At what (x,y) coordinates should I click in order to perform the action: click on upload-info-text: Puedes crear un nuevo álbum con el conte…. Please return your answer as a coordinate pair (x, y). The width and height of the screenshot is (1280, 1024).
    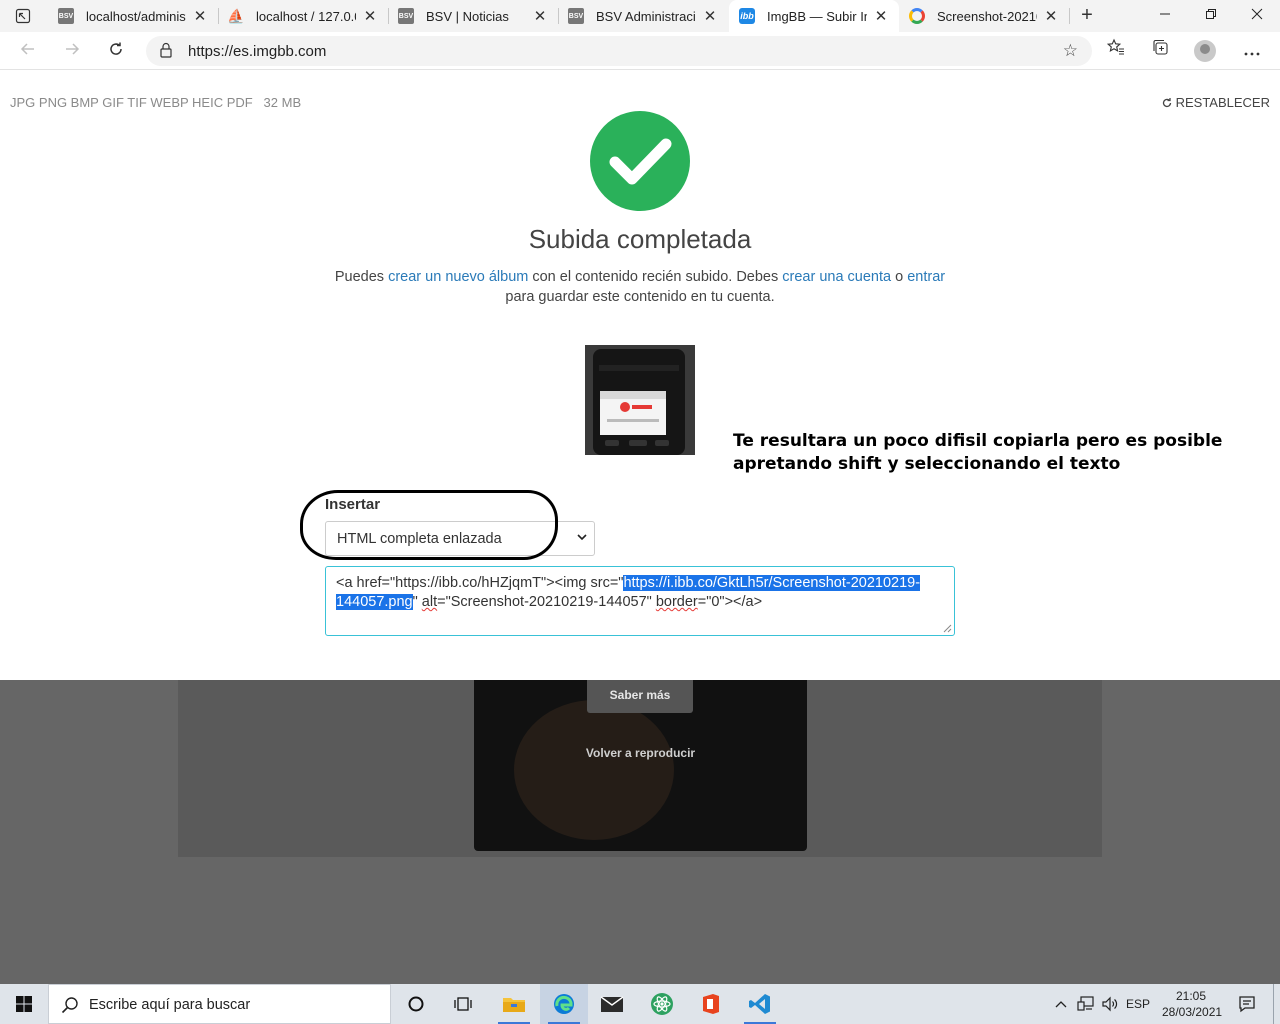
    Looking at the image, I should click on (640, 287).